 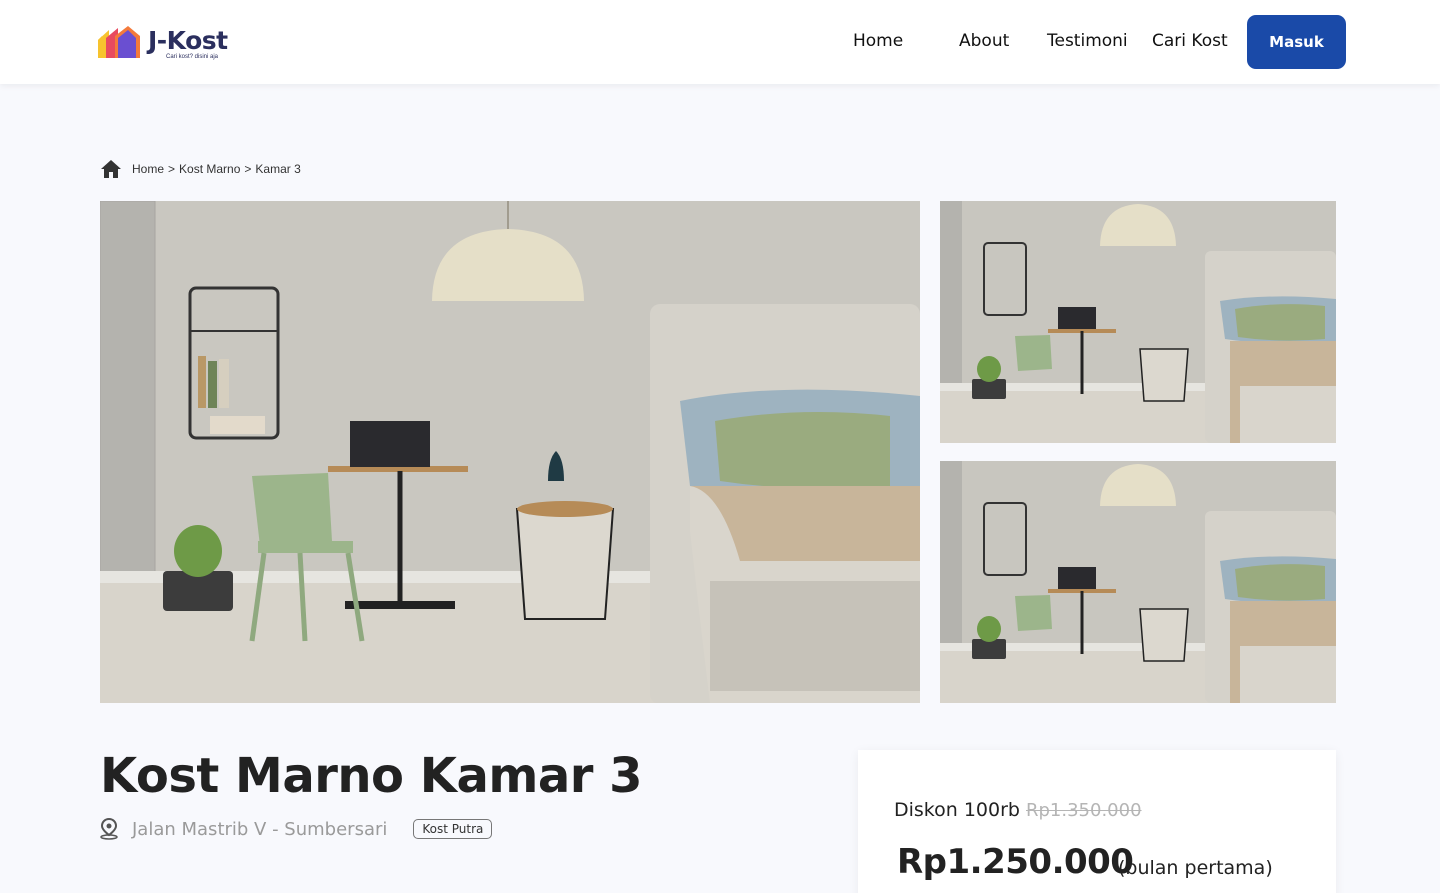 I want to click on breadcrumb-home: Home, so click(x=148, y=169).